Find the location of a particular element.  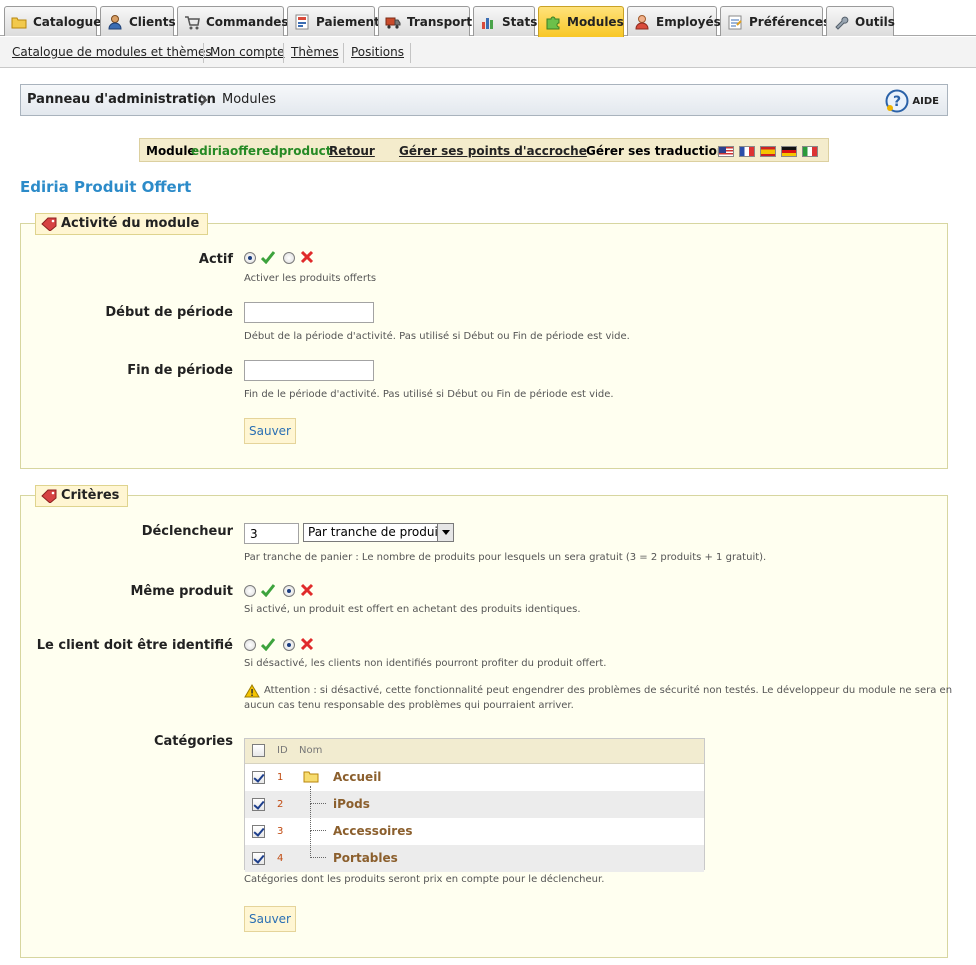

flag-fr-icon is located at coordinates (747, 151).